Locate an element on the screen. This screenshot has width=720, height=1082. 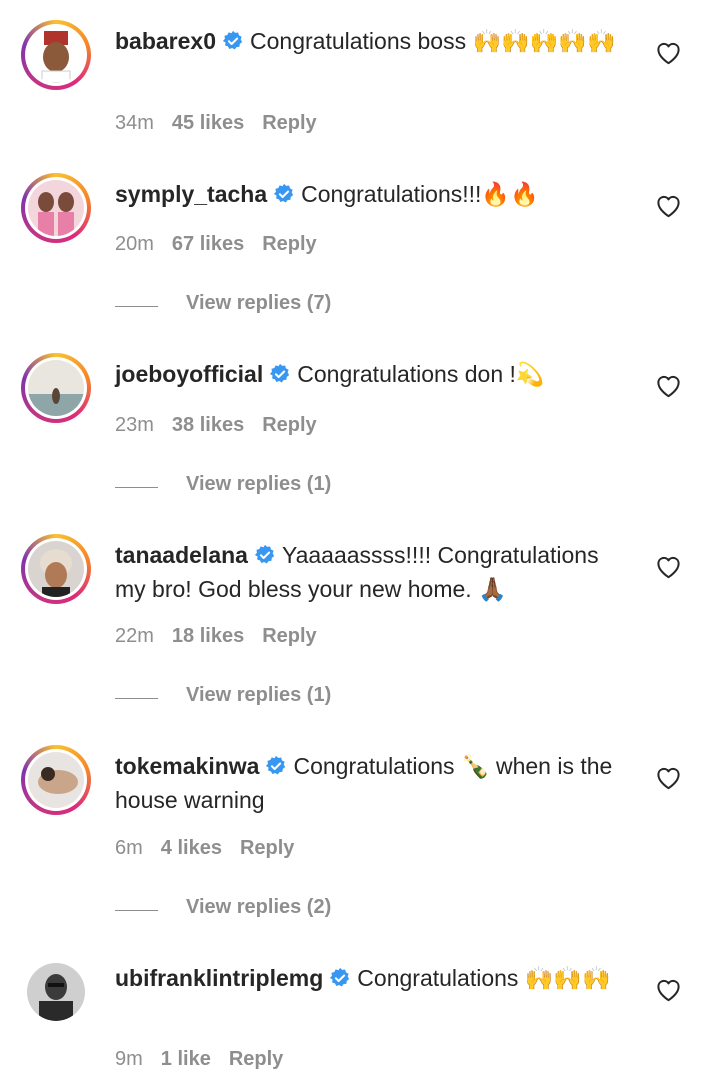
likes-count: 67 likes is located at coordinates (208, 244).